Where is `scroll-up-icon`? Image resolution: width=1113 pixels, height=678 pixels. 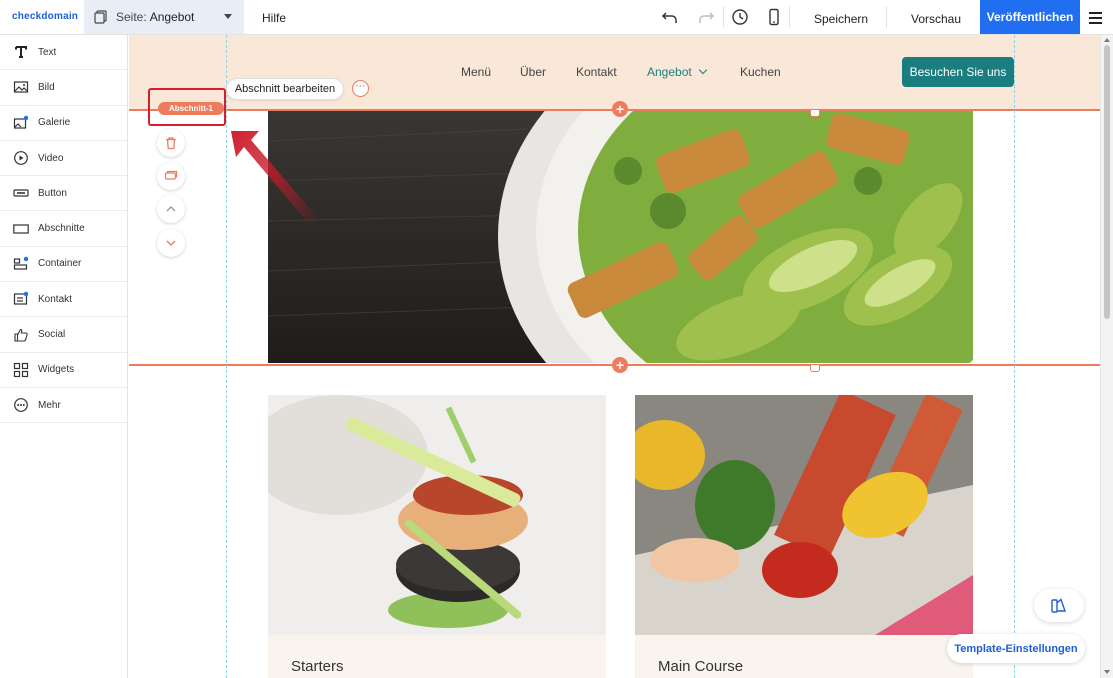 scroll-up-icon is located at coordinates (1107, 40).